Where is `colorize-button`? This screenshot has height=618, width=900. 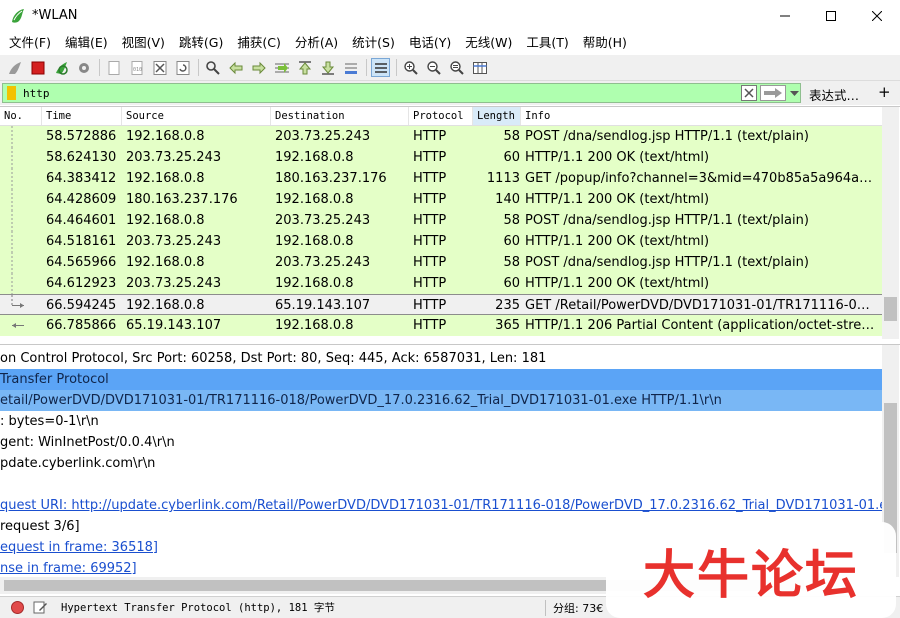
colorize-button is located at coordinates (380, 67).